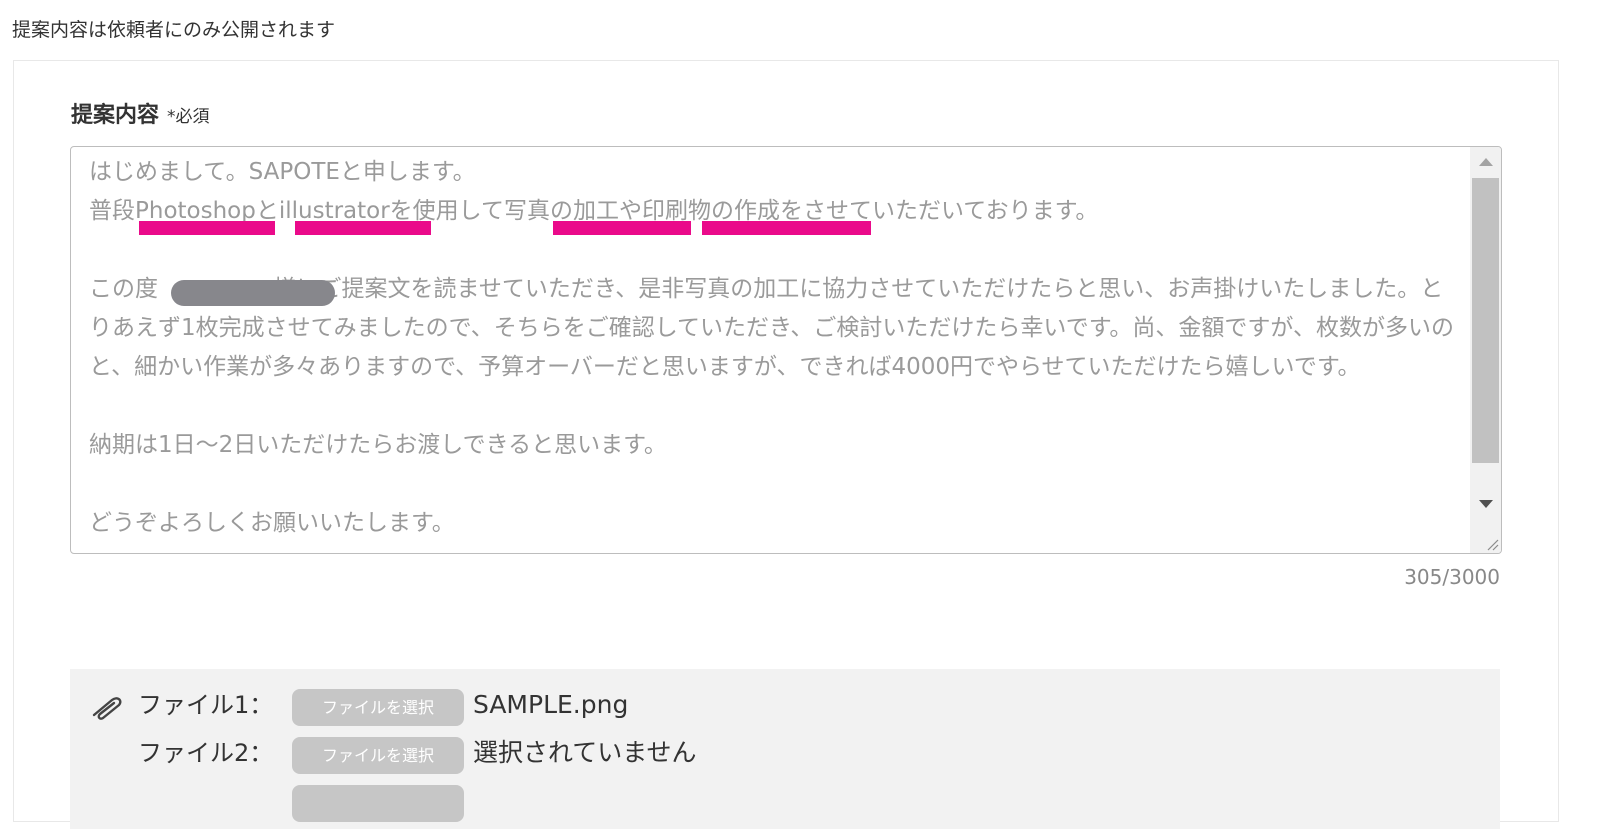  What do you see at coordinates (1485, 320) in the screenshot?
I see `scroll-thumb` at bounding box center [1485, 320].